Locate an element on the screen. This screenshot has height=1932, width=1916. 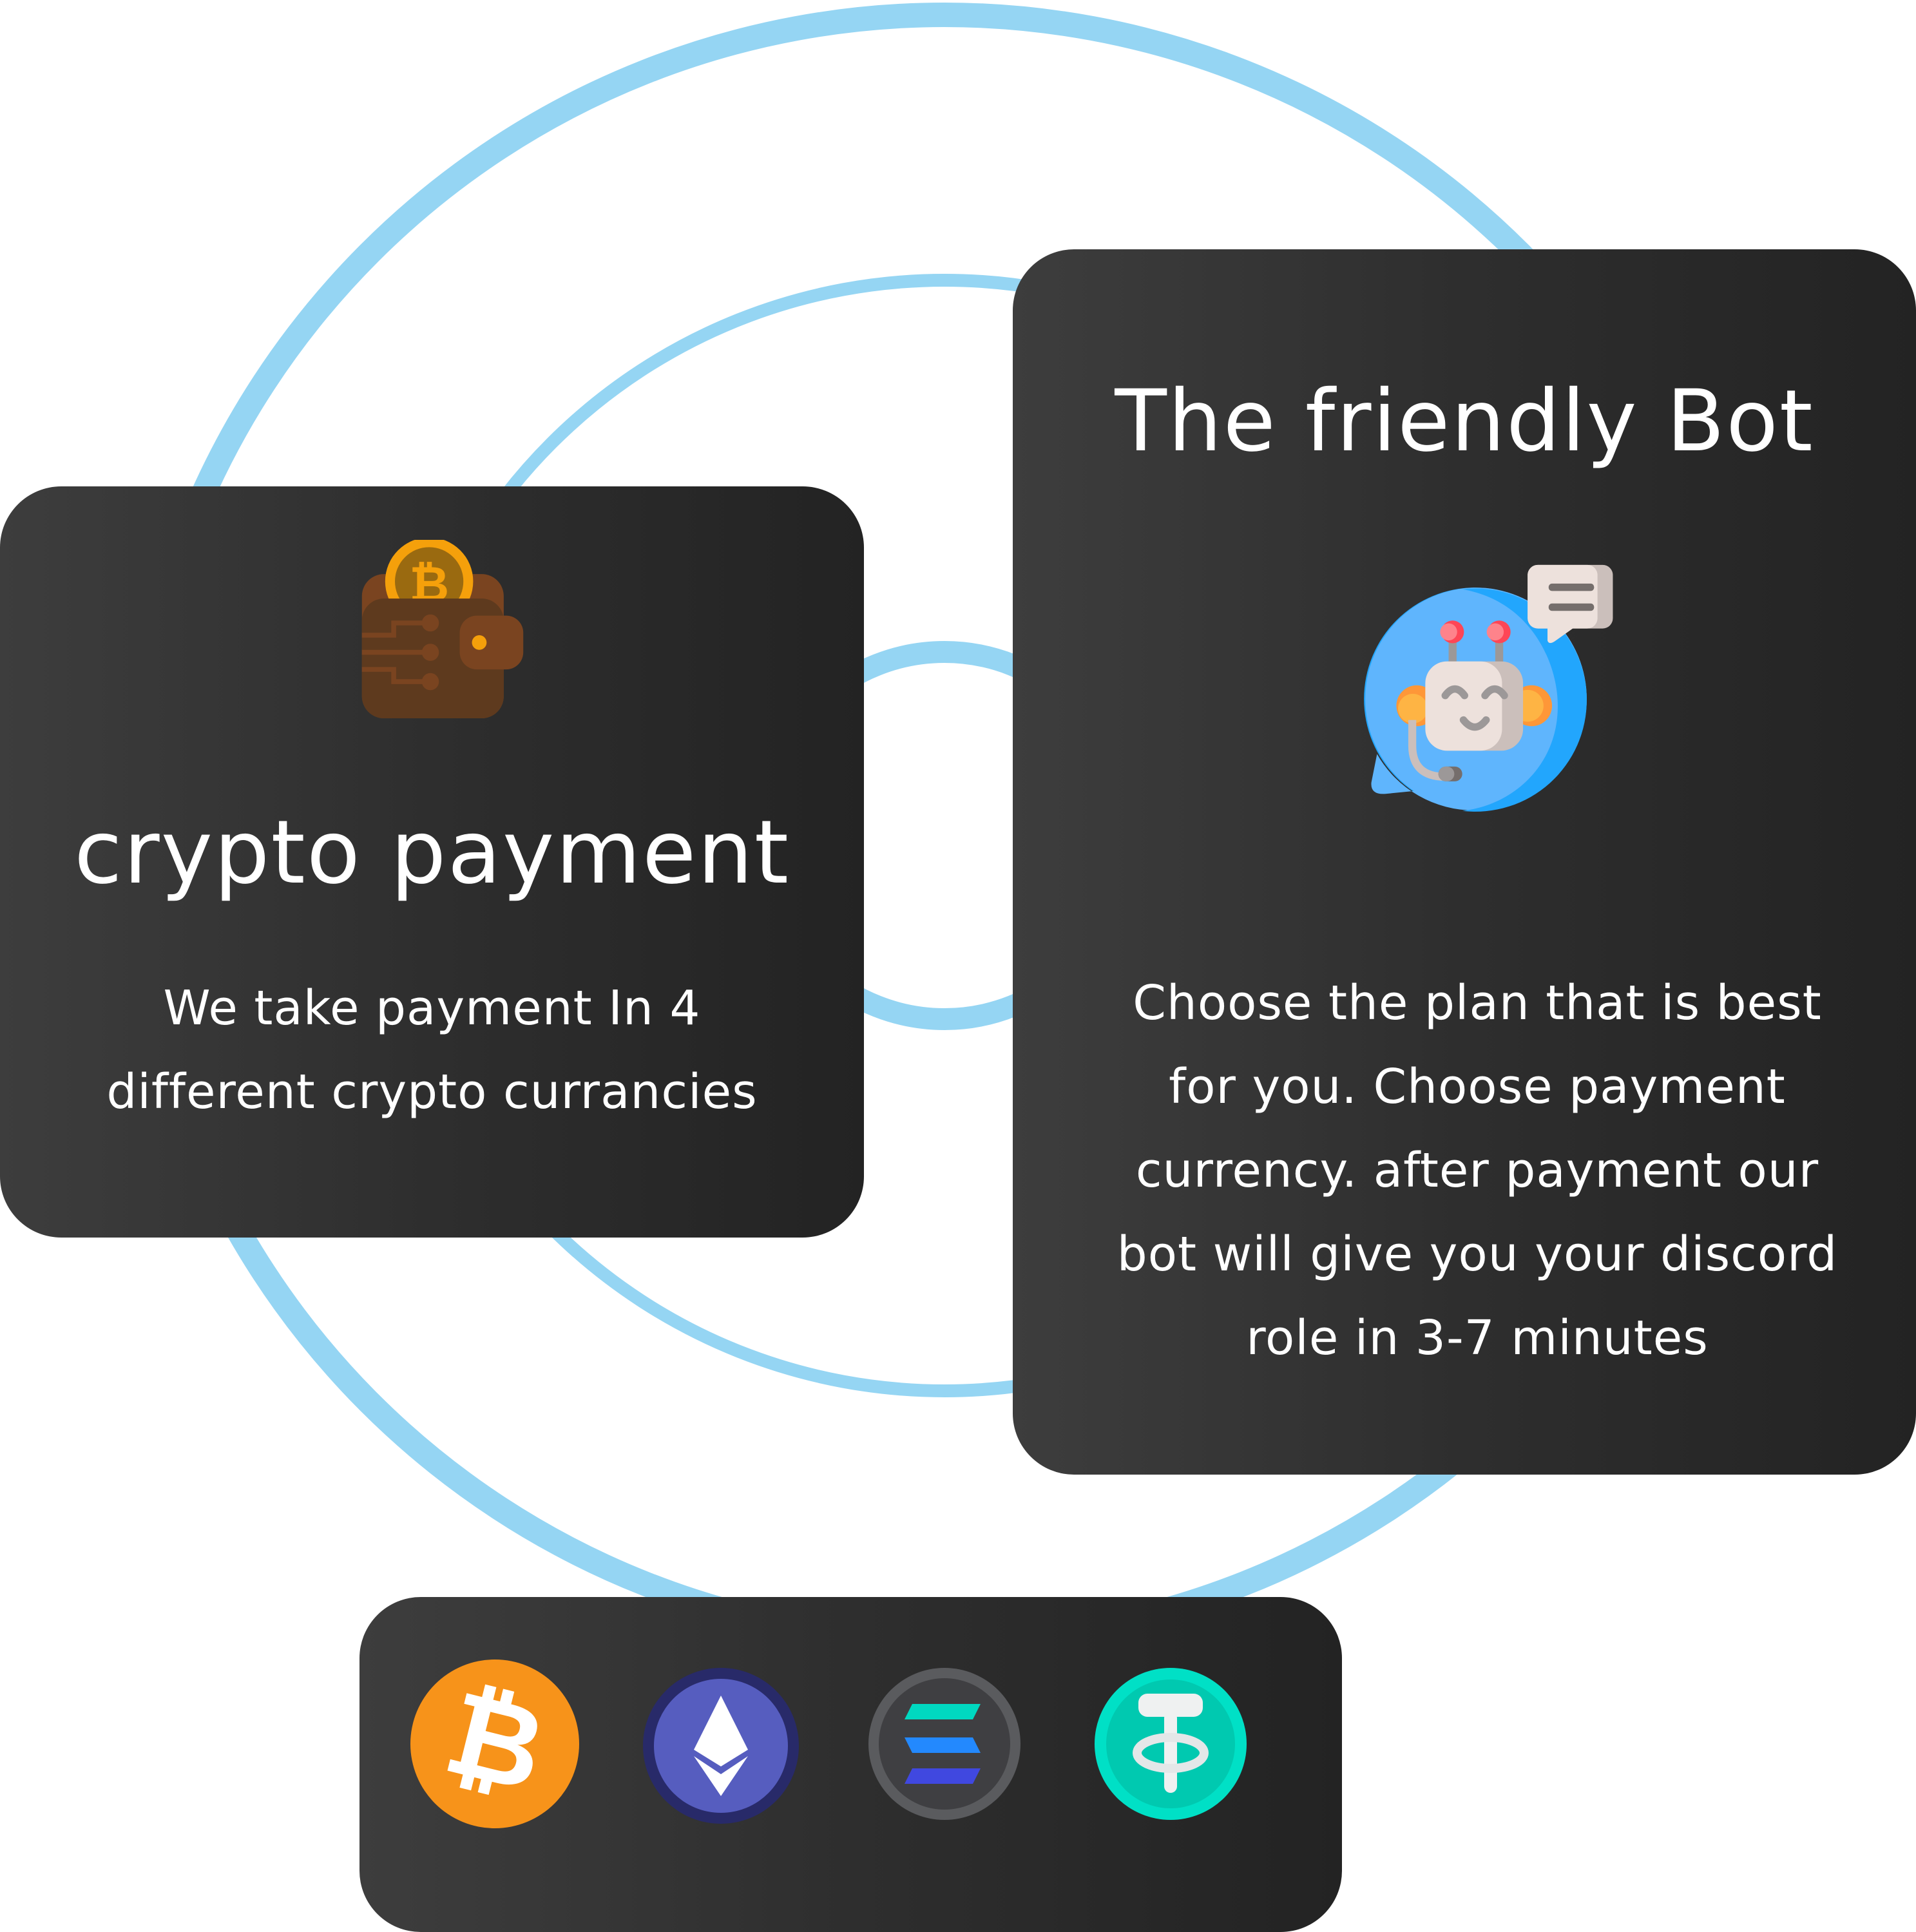
bitcoin-wallet-icon: ₿ is located at coordinates (442, 629).